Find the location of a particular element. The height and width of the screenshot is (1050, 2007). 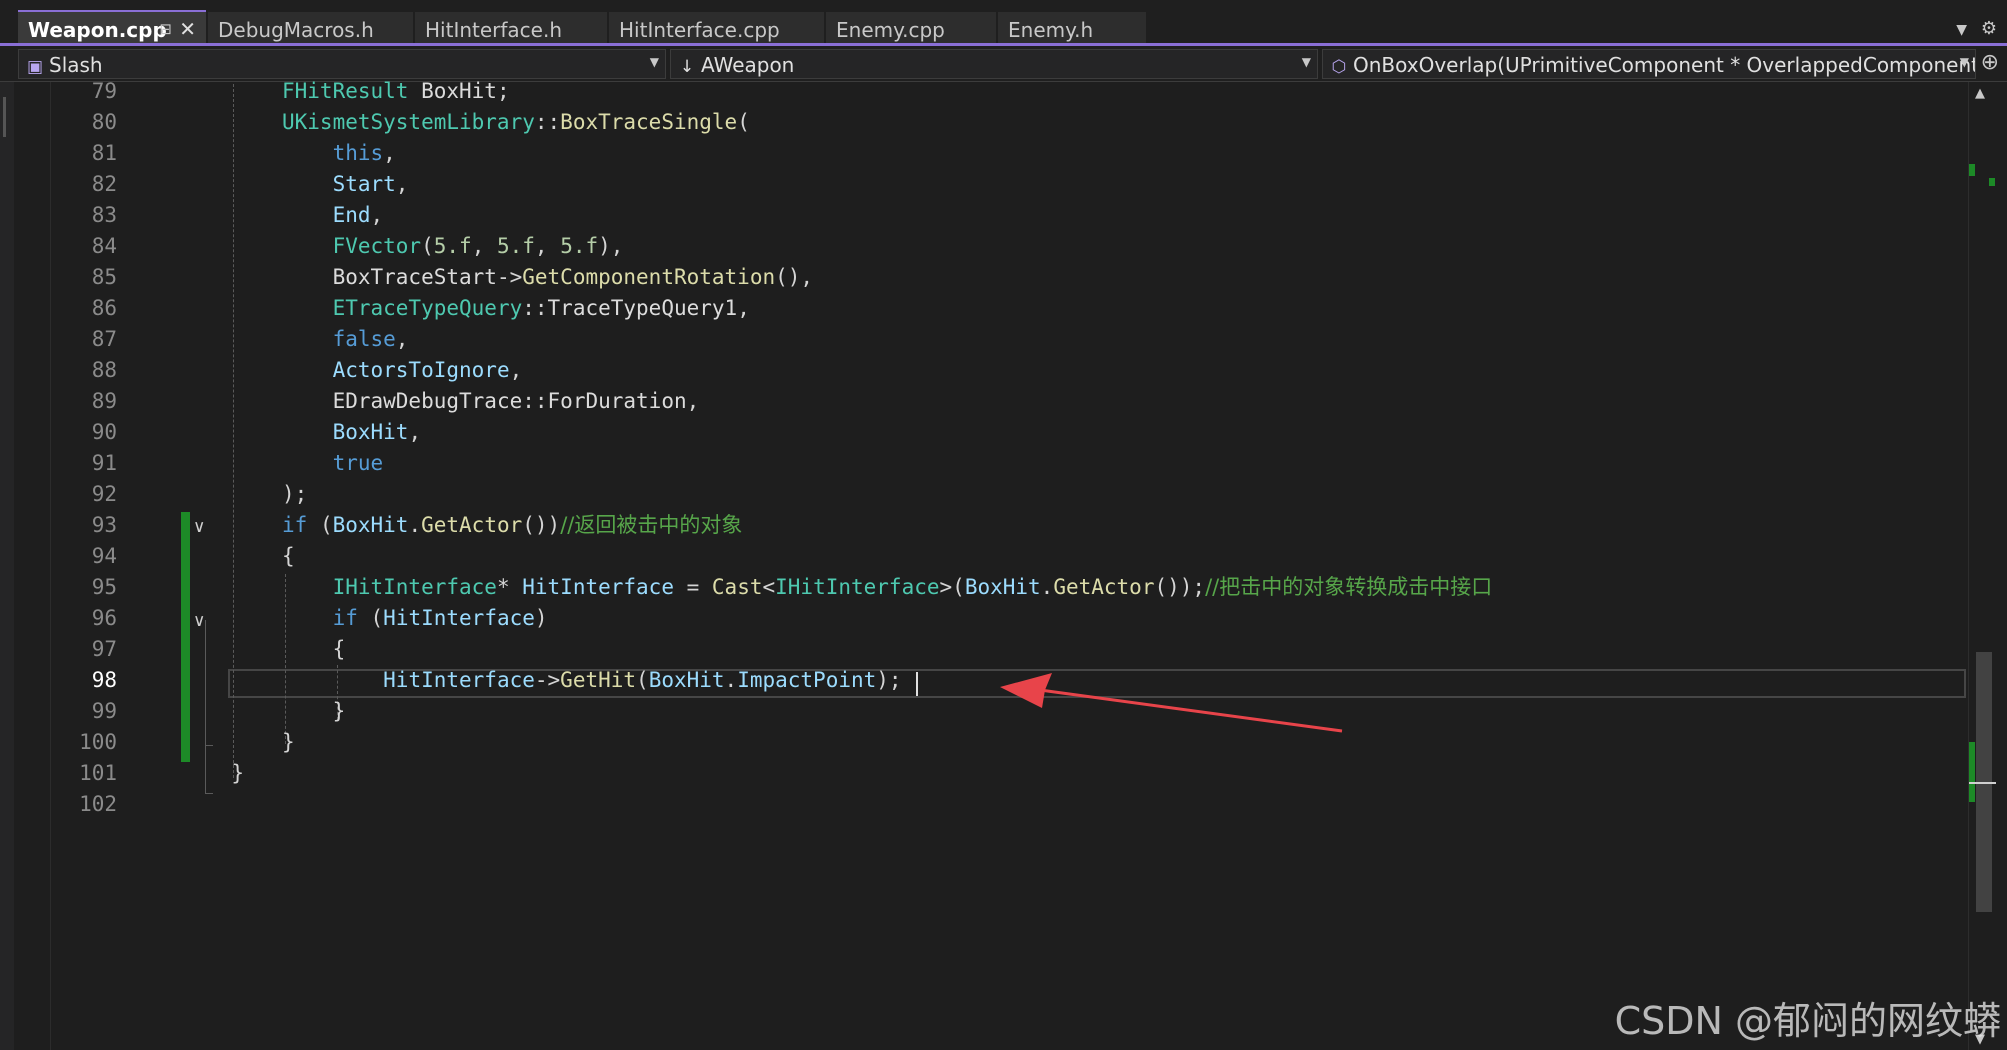

line-number: 98 is located at coordinates (104, 680).